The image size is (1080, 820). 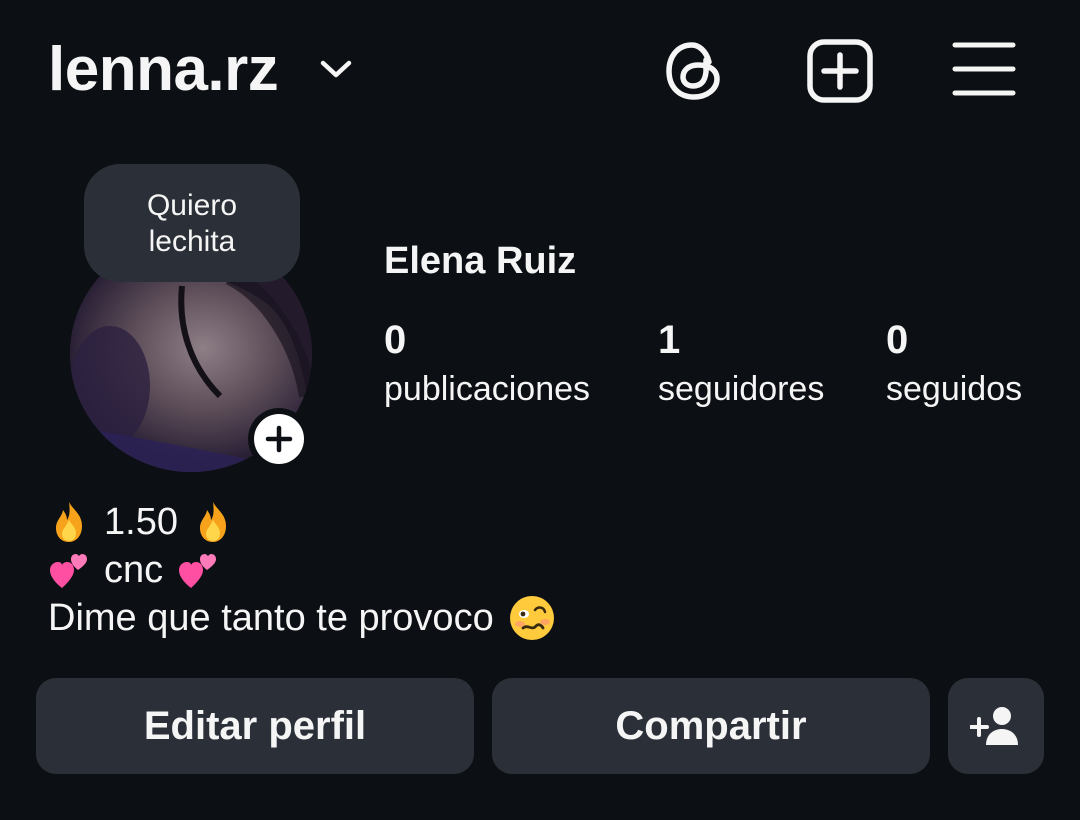 What do you see at coordinates (669, 340) in the screenshot?
I see `stat-followers-count: 1` at bounding box center [669, 340].